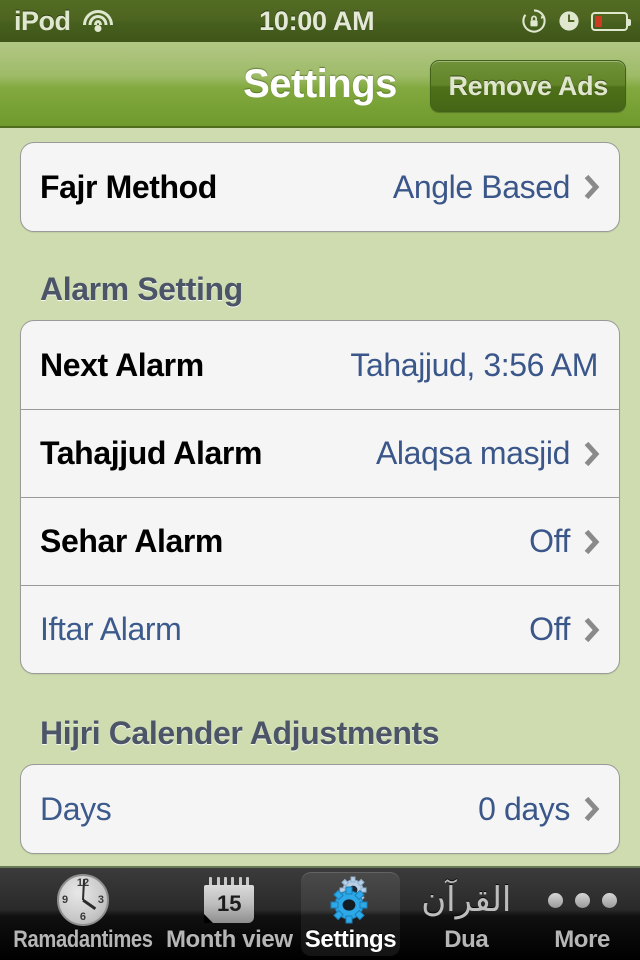 This screenshot has width=640, height=960. I want to click on row-fajr-method: Fajr Method Angle Based, so click(320, 187).